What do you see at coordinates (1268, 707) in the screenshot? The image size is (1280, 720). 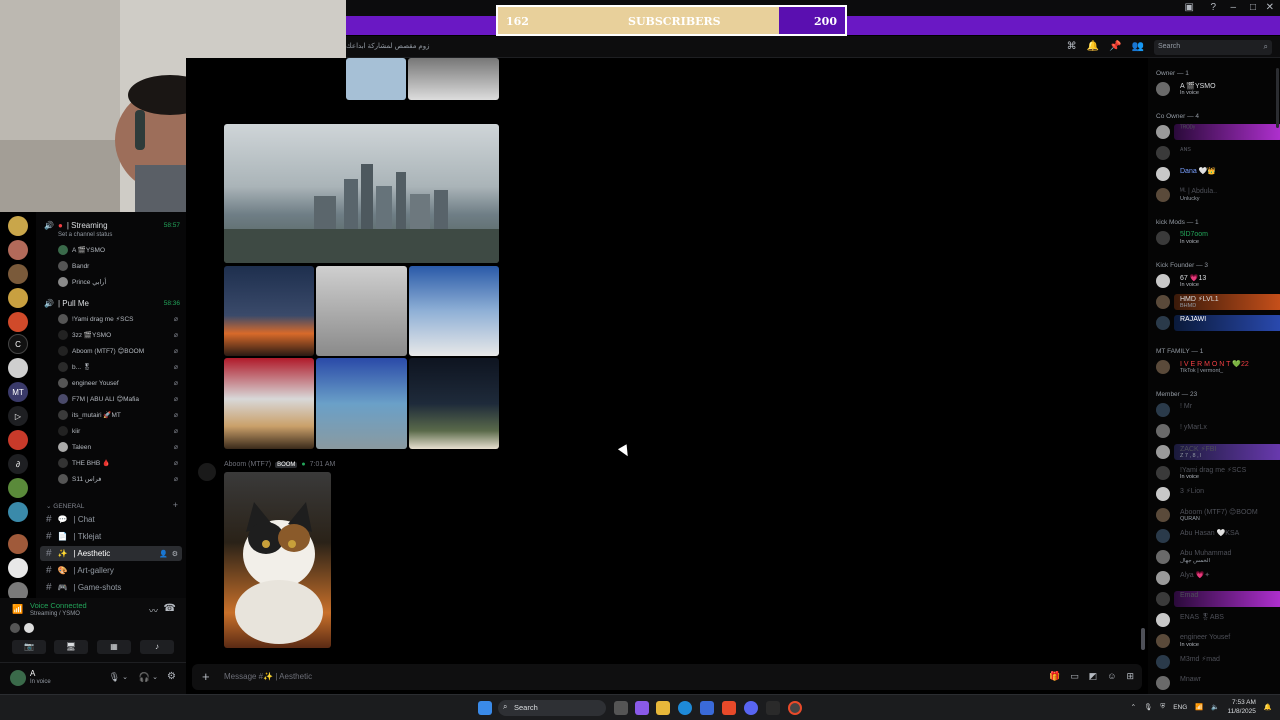 I see `notification-bell-icon: 🔔` at bounding box center [1268, 707].